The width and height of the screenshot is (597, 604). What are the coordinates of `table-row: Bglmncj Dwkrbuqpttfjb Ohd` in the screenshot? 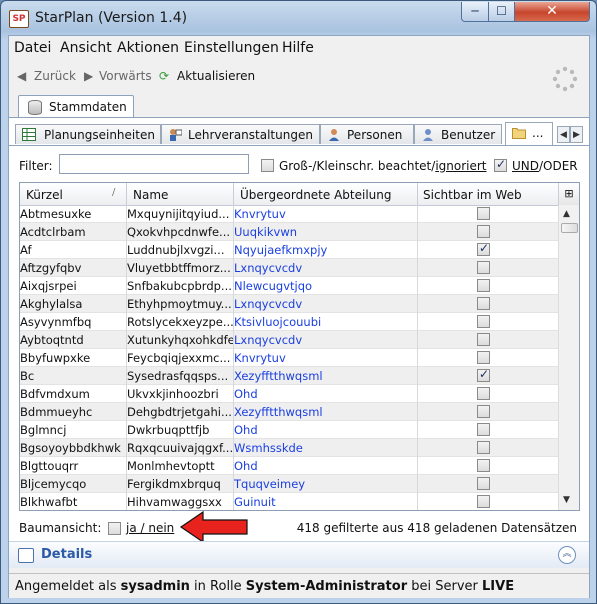 It's located at (289, 430).